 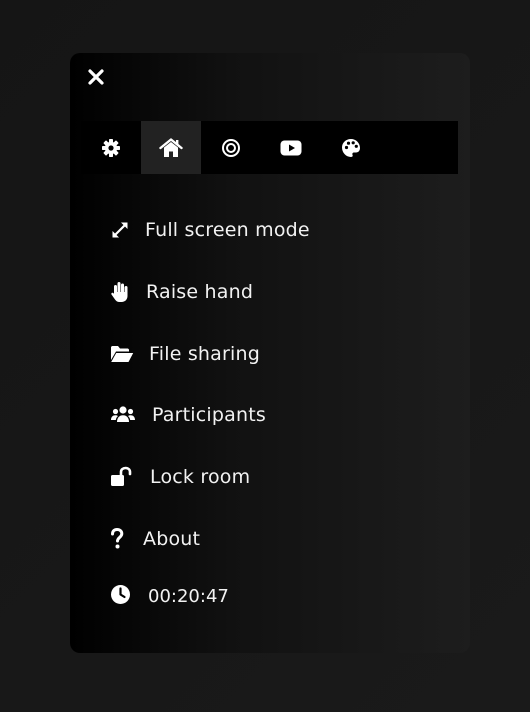 I want to click on menu-item-about: About, so click(x=155, y=539).